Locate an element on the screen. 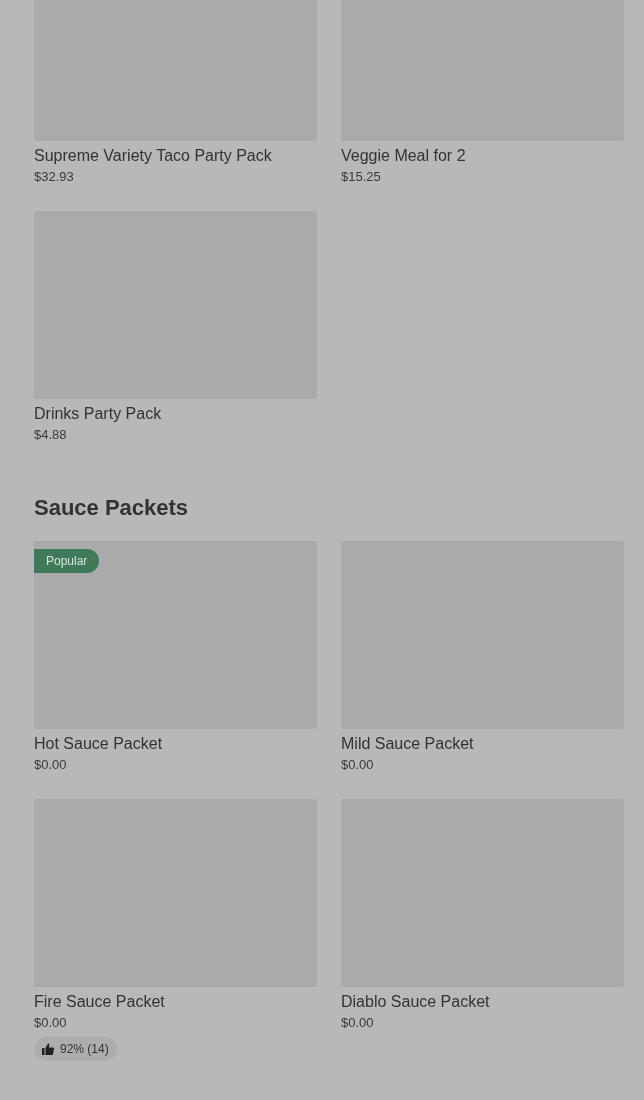 This screenshot has height=1100, width=644. item-price: $32.93 is located at coordinates (54, 177).